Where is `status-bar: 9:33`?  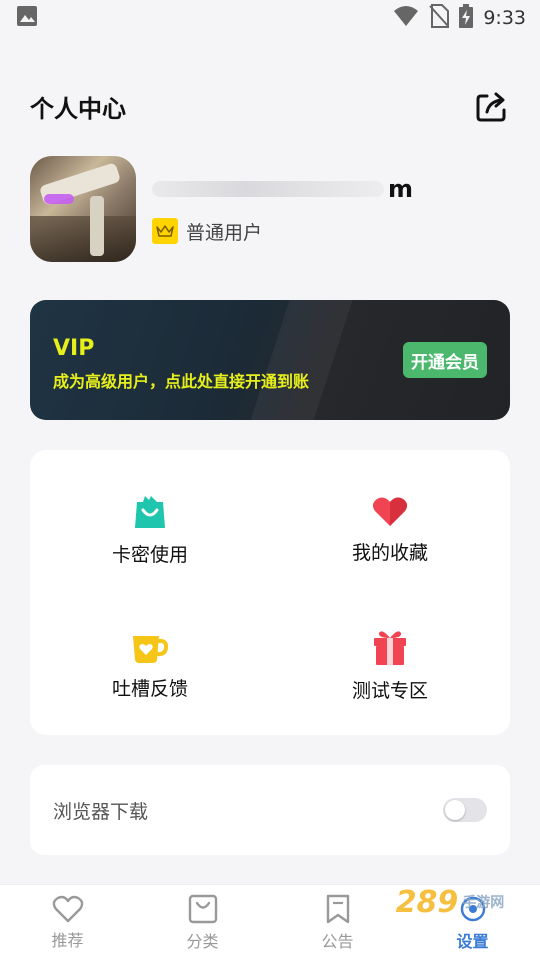 status-bar: 9:33 is located at coordinates (270, 18).